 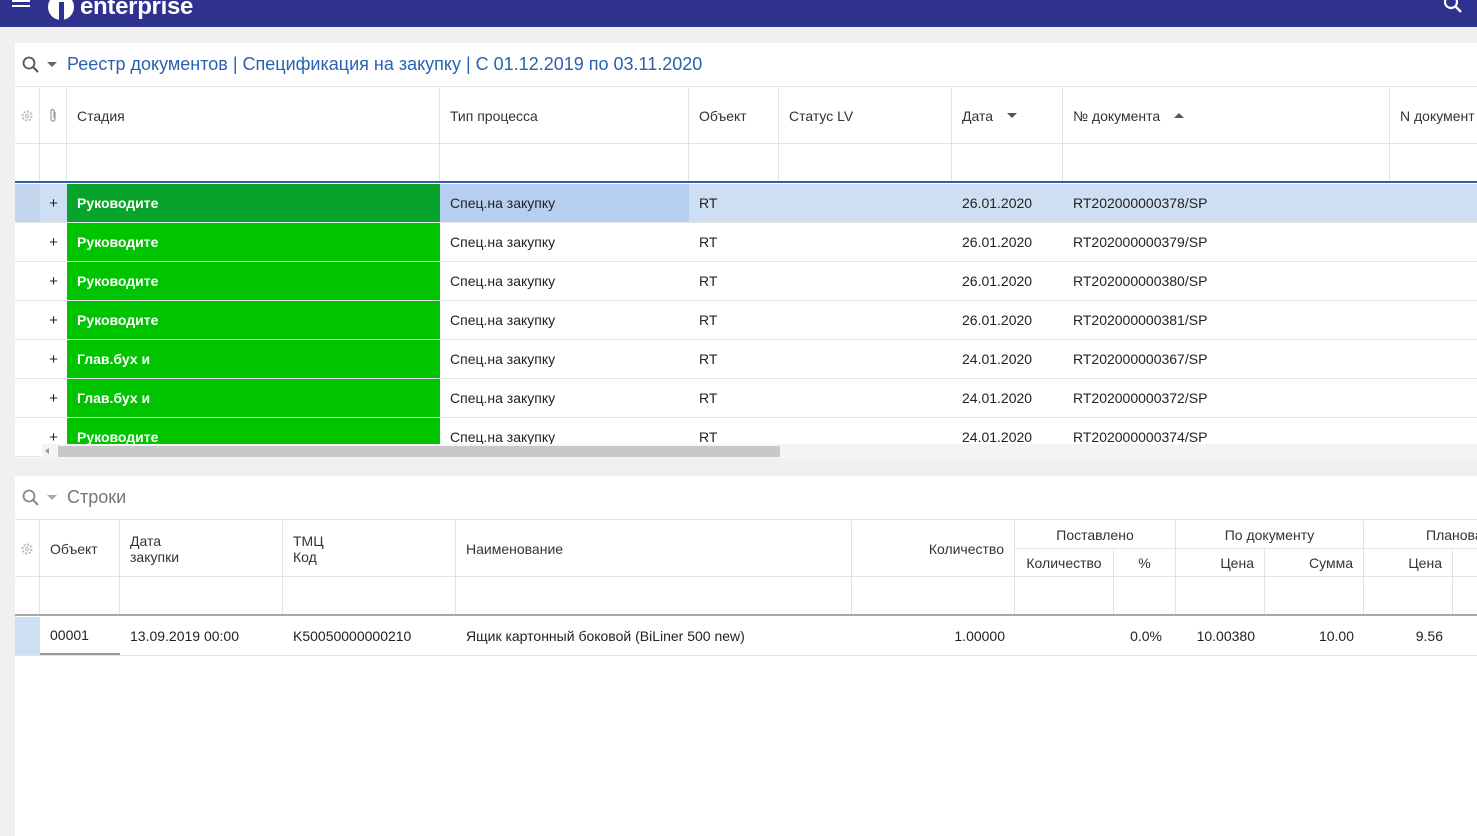 What do you see at coordinates (1226, 359) in the screenshot?
I see `cell-doc-no: RT202000000367/SP` at bounding box center [1226, 359].